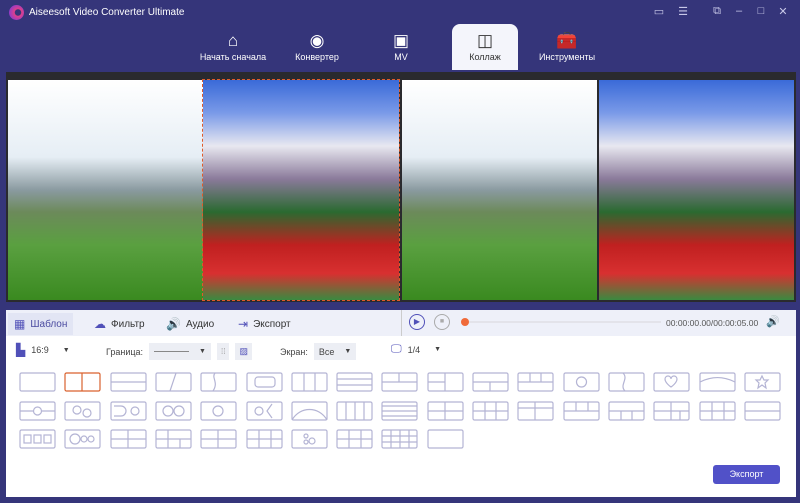 The height and width of the screenshot is (503, 800). I want to click on border-options: Граница: ▼ ⁞⁞ ▨, so click(179, 351).